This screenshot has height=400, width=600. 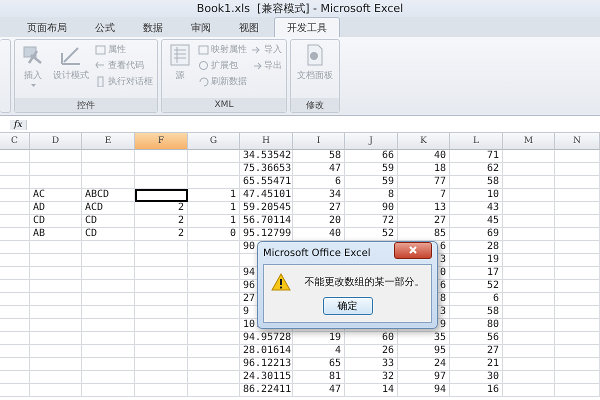 What do you see at coordinates (266, 182) in the screenshot?
I see `table-cell: 65.55471` at bounding box center [266, 182].